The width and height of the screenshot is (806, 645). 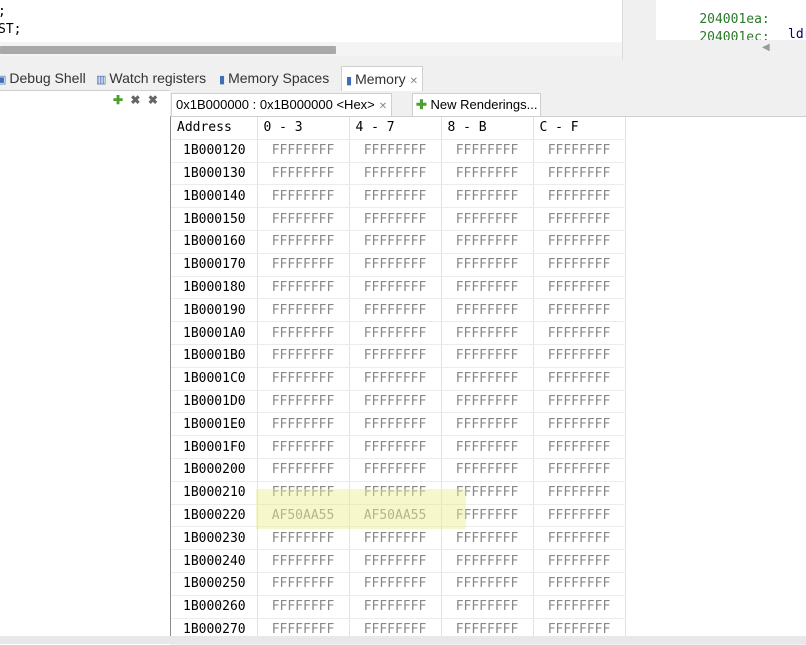 What do you see at coordinates (311, 21) in the screenshot?
I see `source-editor: ; ST;` at bounding box center [311, 21].